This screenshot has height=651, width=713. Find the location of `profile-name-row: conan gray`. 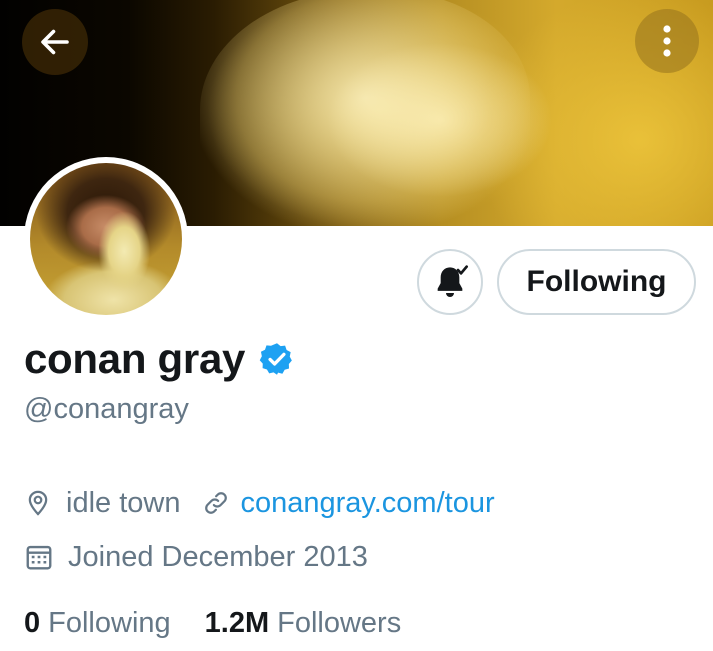

profile-name-row: conan gray is located at coordinates (159, 359).